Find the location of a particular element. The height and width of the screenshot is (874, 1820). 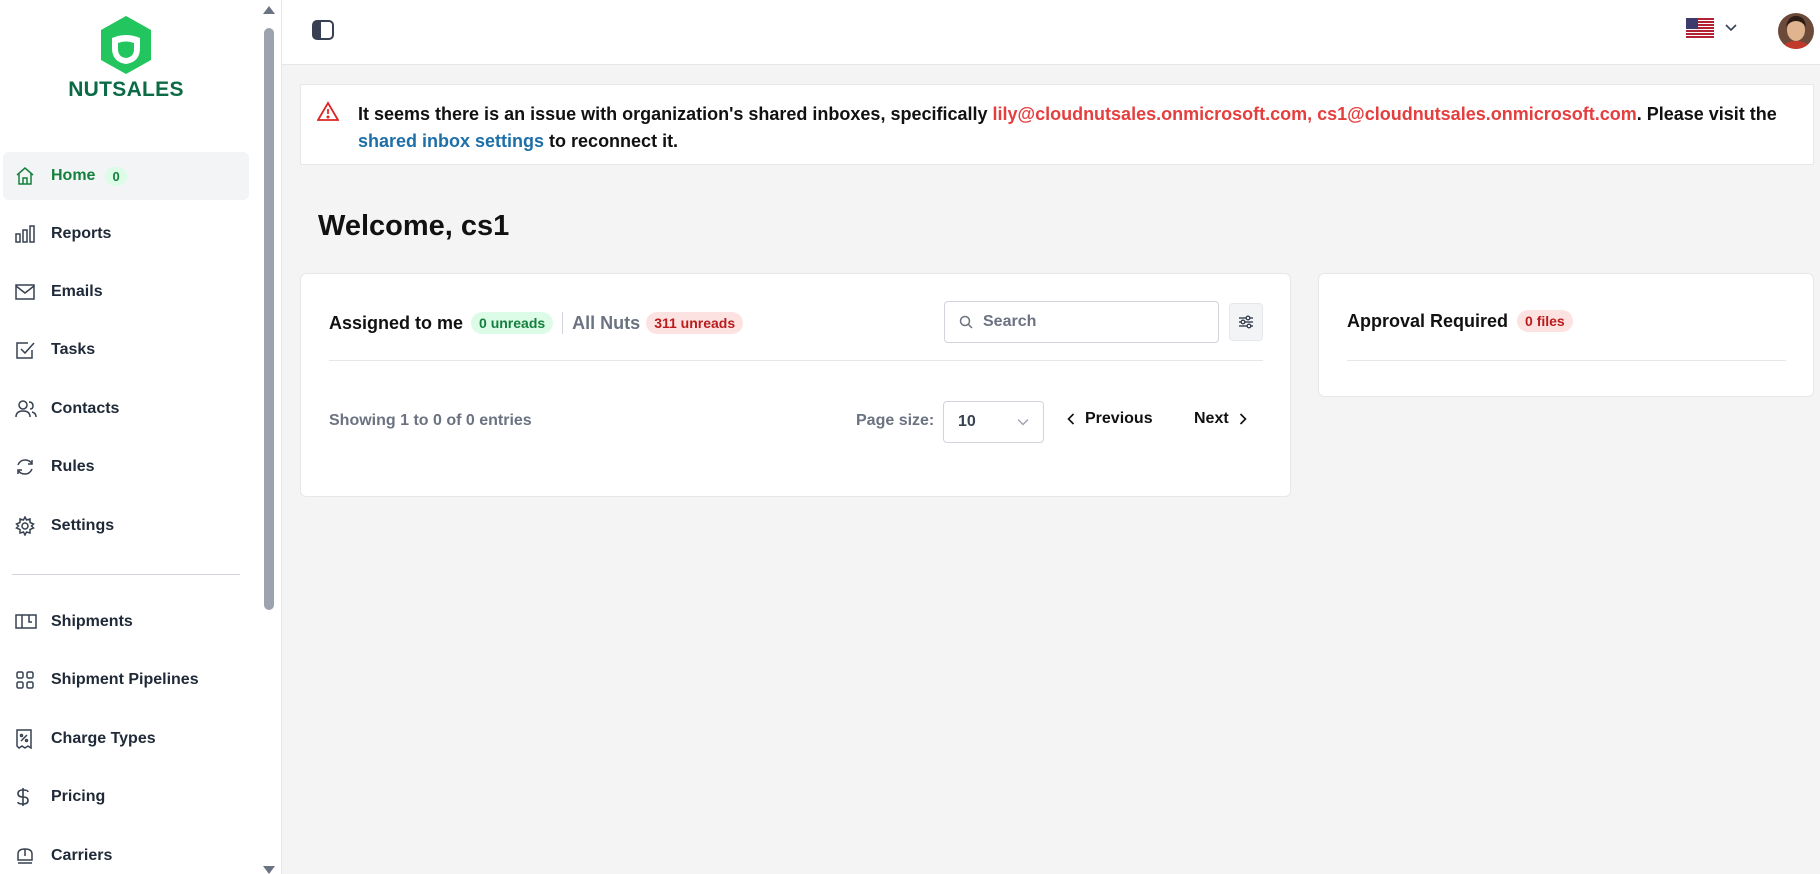

sidebar-item-emails: Emails is located at coordinates (126, 292).